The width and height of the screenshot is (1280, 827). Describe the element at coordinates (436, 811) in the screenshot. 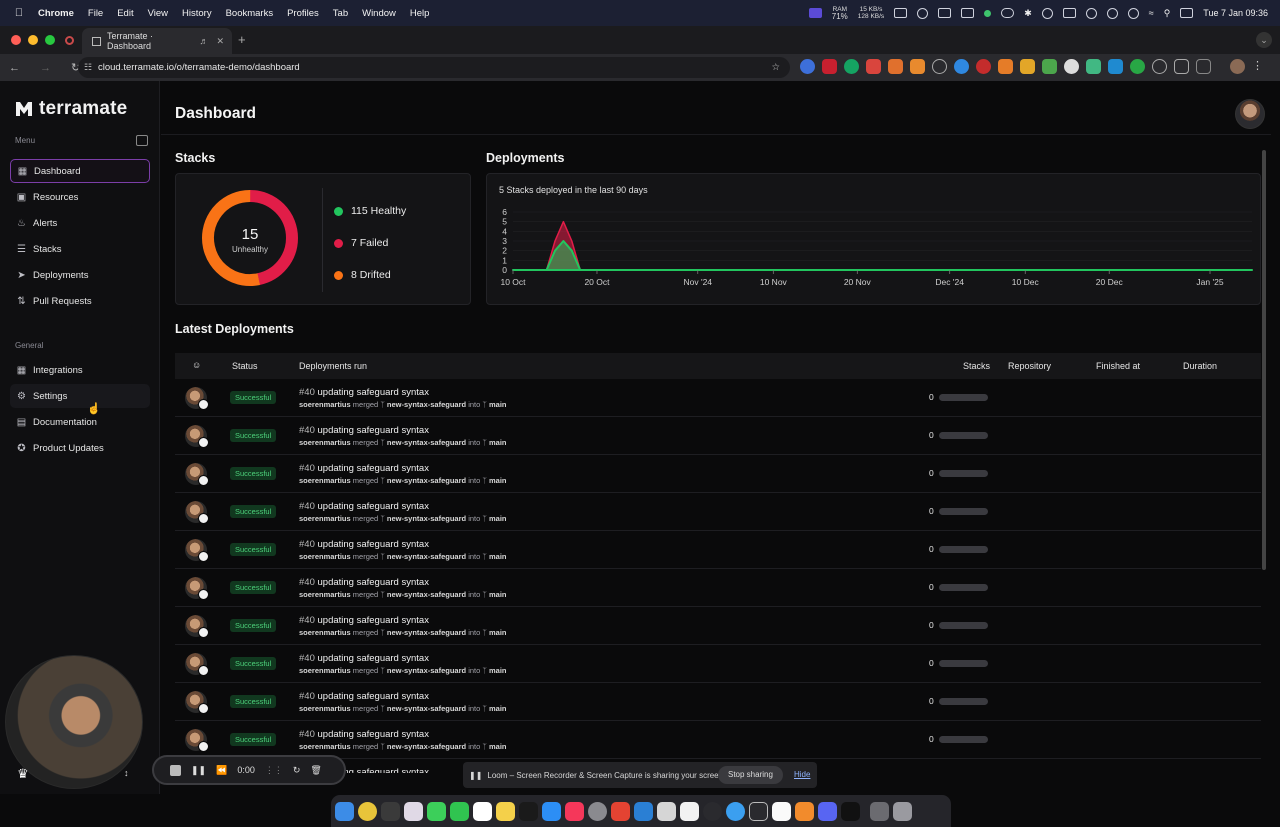

I see `messages-icon` at that location.